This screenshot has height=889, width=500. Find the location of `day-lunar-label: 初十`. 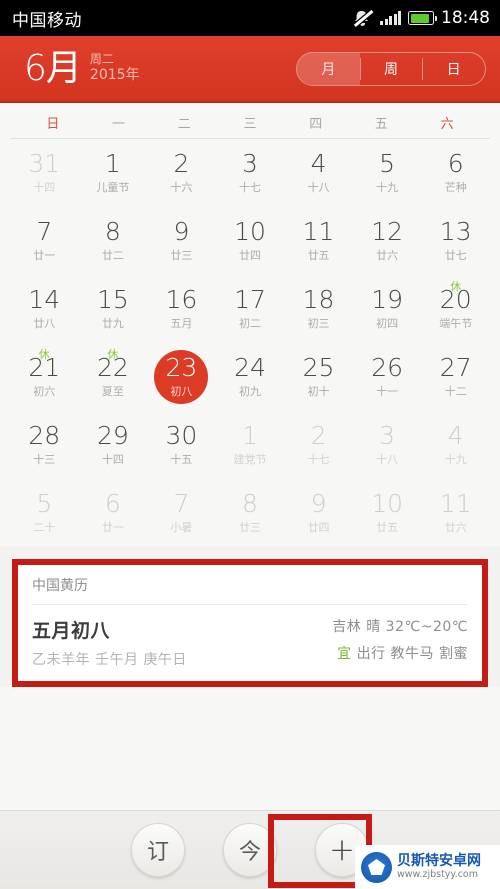

day-lunar-label: 初十 is located at coordinates (318, 392).